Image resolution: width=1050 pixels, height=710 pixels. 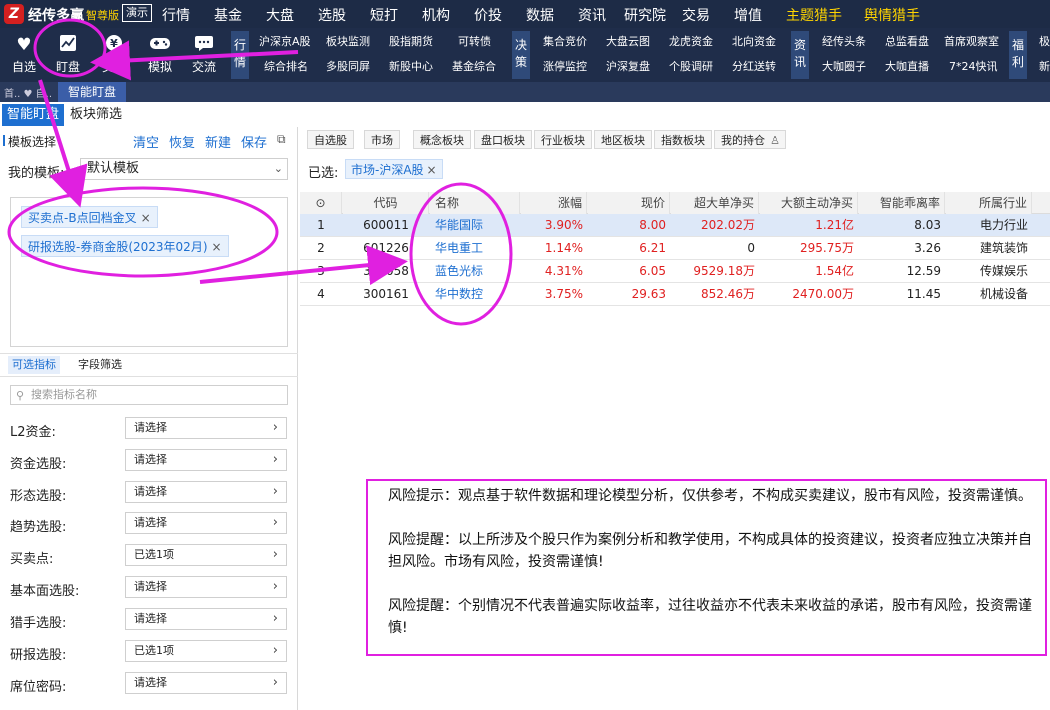 I want to click on filter-select-buy-sell-points: 已选1项 ›, so click(x=206, y=555).